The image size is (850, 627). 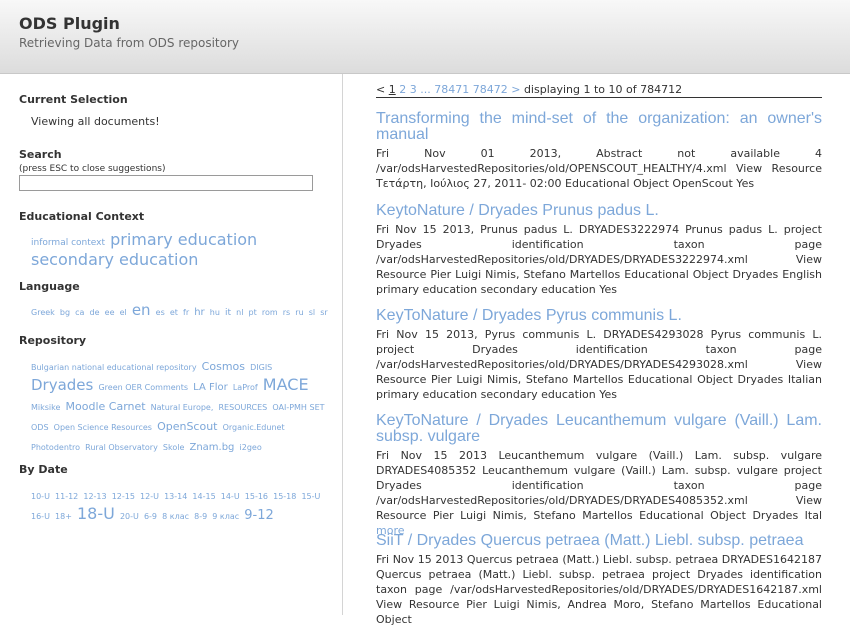 I want to click on app-subtitle: Retrieving Data from ODS repository, so click(x=129, y=43).